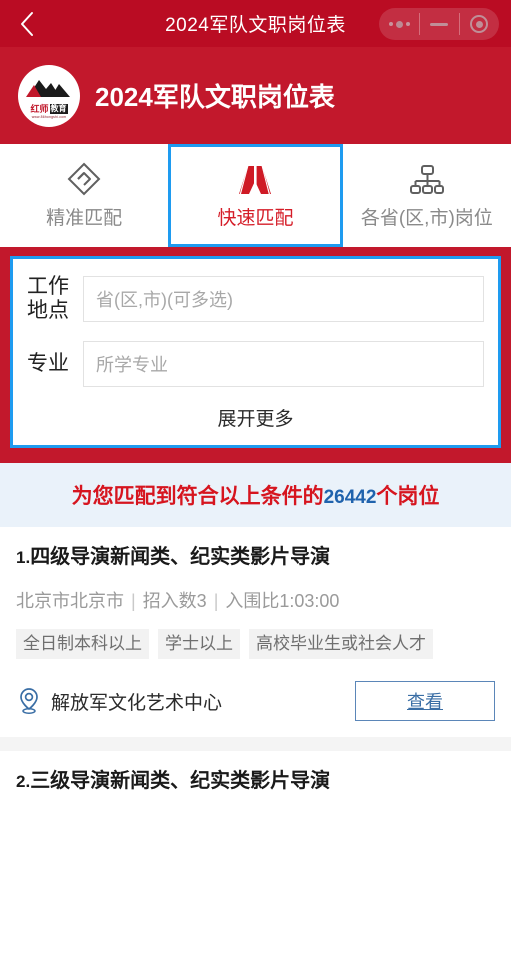 This screenshot has width=511, height=957. I want to click on job-meta: 北京市北京市 | 招入数3 | 入围比1:03:00, so click(255, 600).